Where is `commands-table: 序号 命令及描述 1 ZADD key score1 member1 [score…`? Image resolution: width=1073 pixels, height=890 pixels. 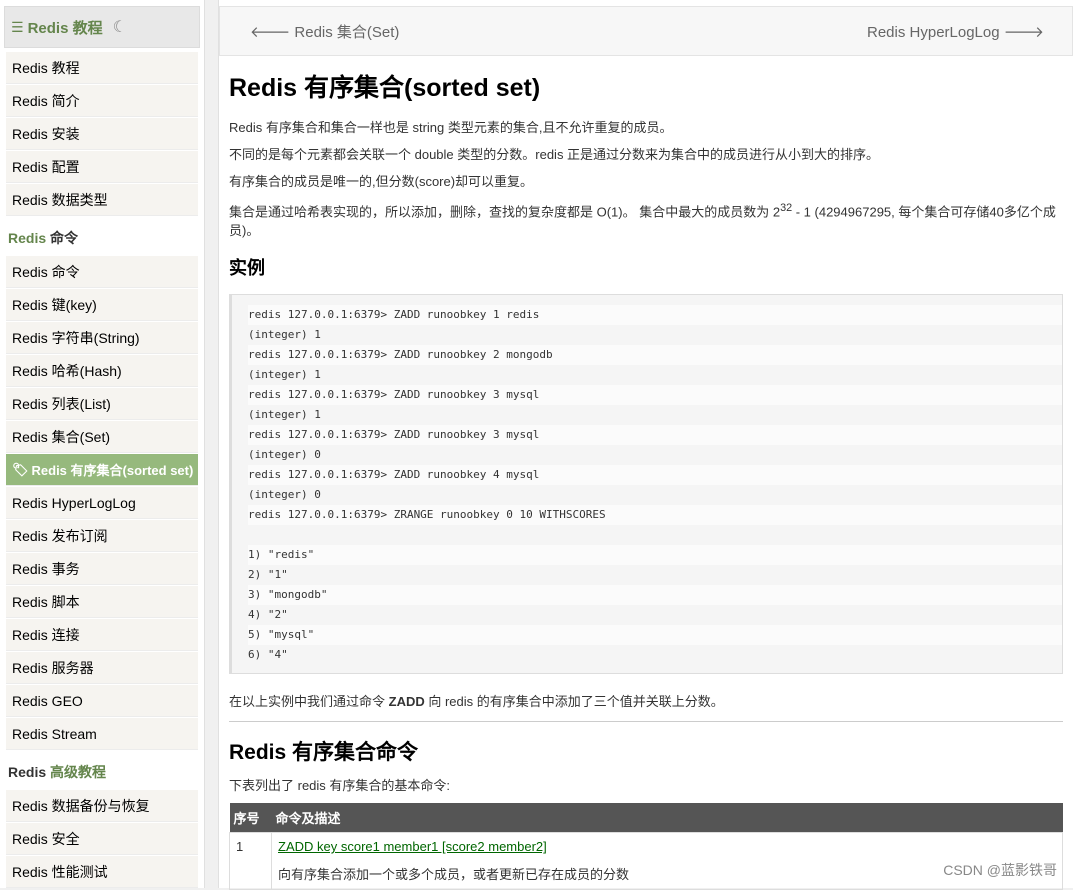
commands-table: 序号 命令及描述 1 ZADD key score1 member1 [score… is located at coordinates (646, 846).